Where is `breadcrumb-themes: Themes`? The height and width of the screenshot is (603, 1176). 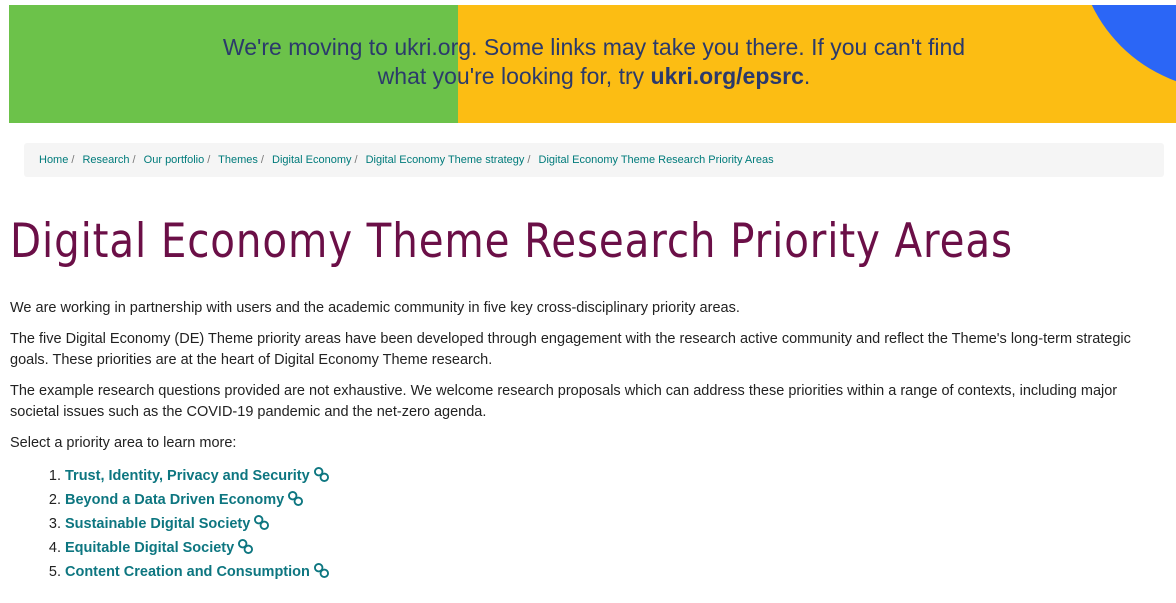 breadcrumb-themes: Themes is located at coordinates (238, 160).